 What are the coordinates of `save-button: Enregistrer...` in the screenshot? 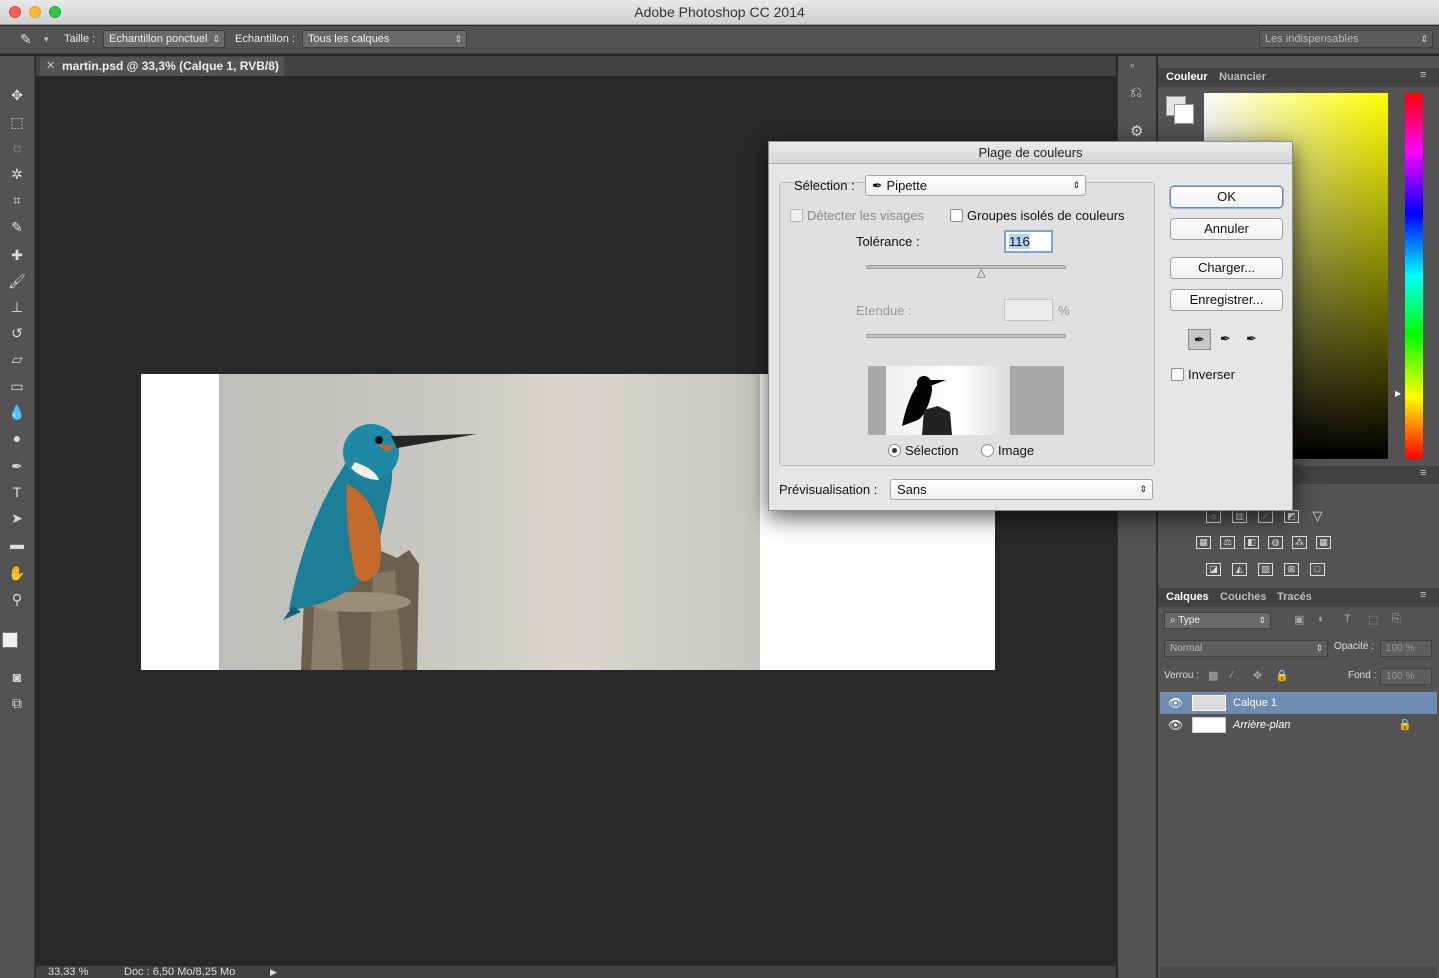 It's located at (1226, 300).